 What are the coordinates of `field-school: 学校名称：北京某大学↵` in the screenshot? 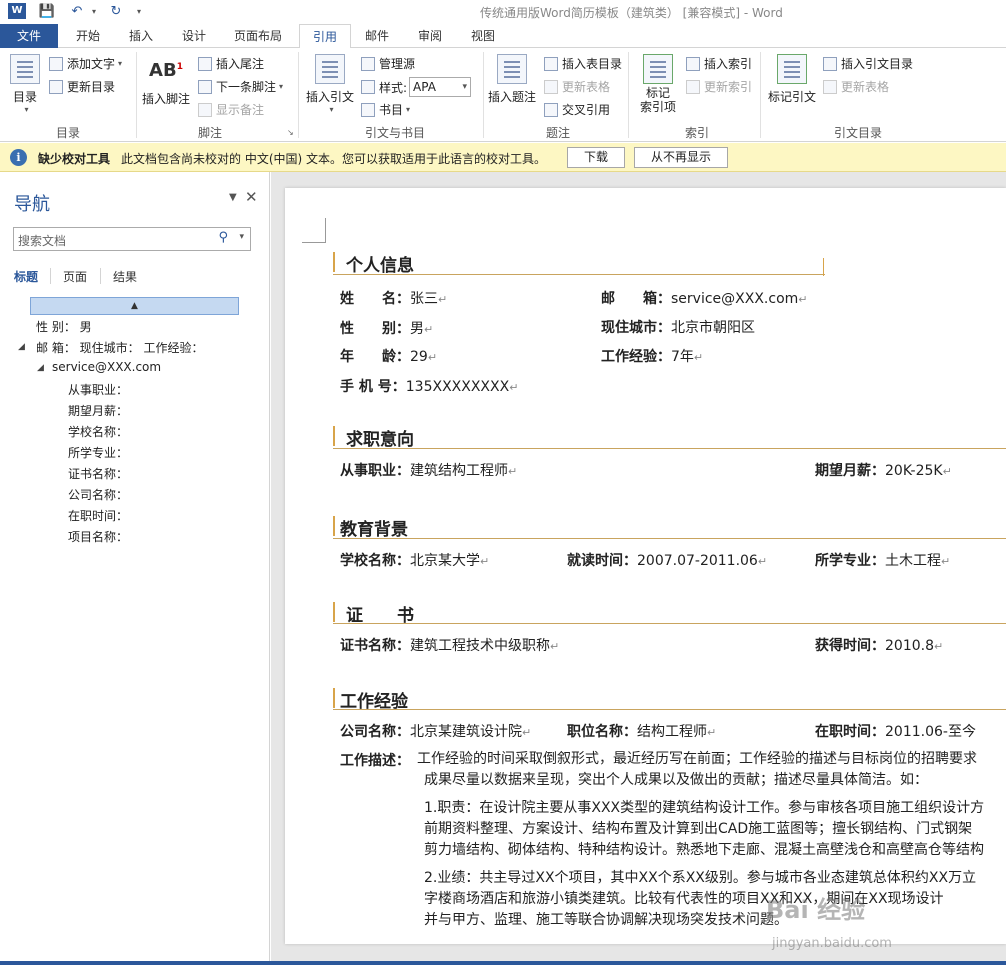 It's located at (415, 561).